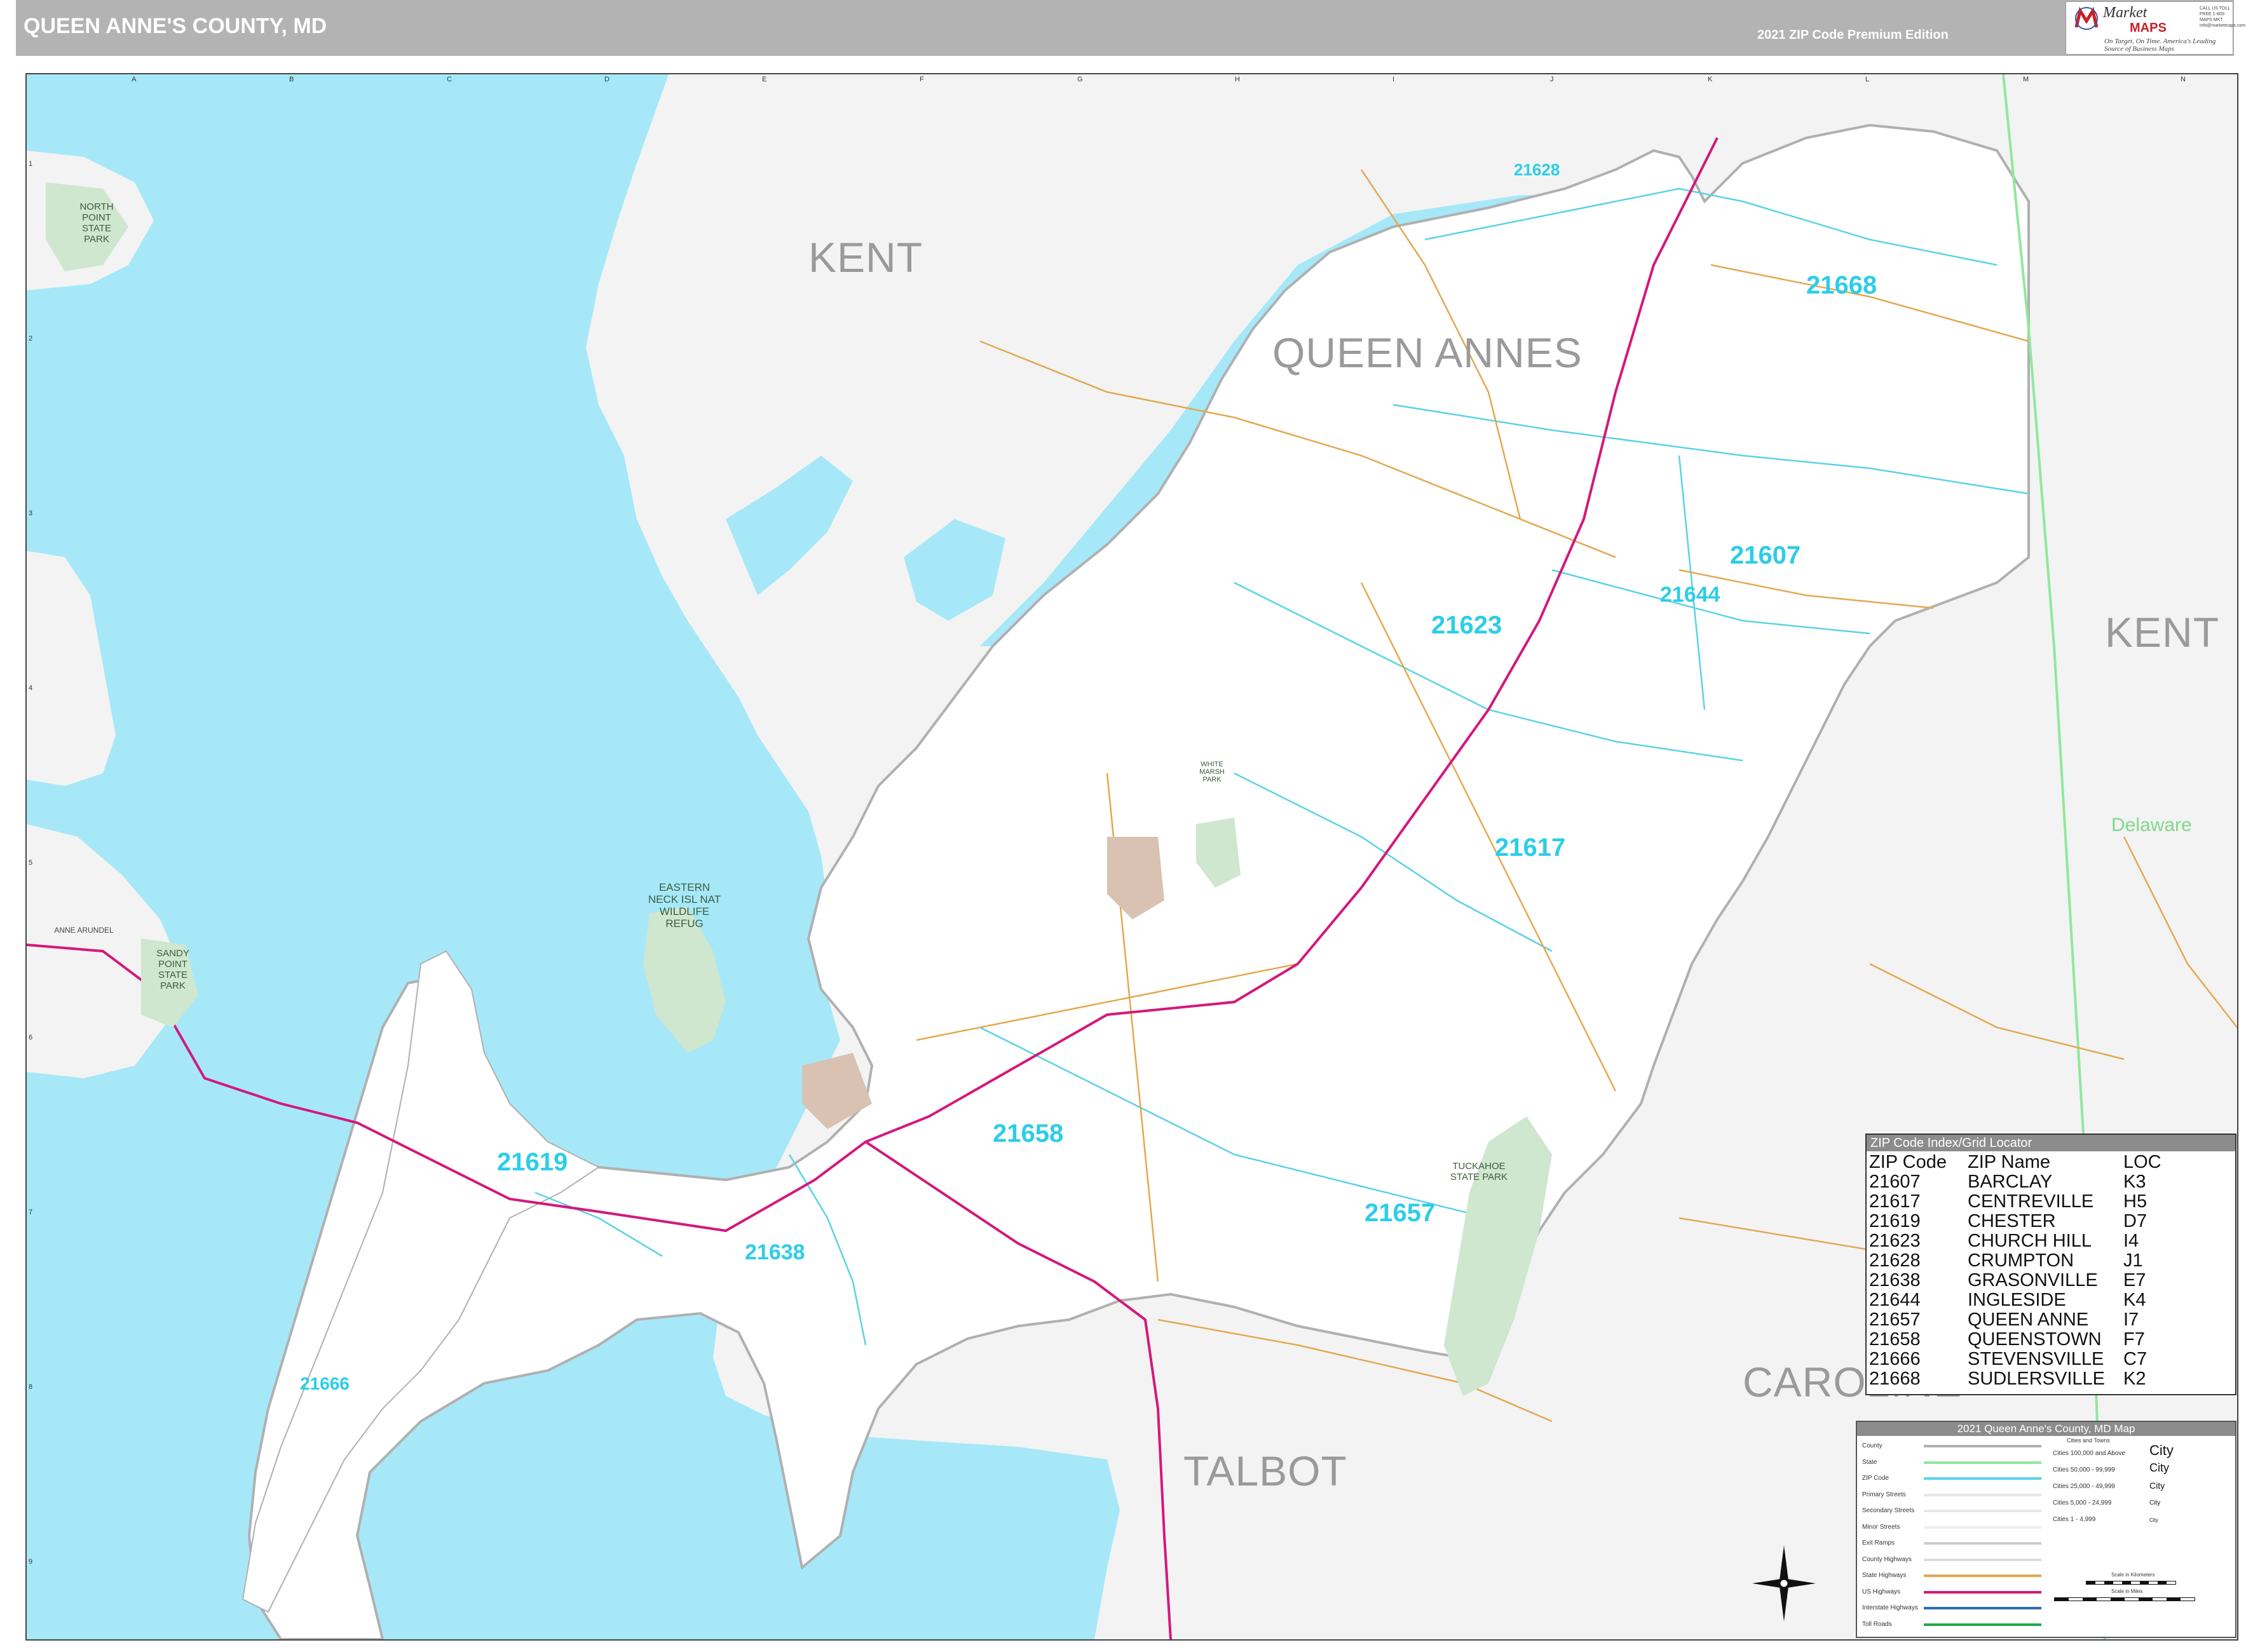  What do you see at coordinates (2084, 1470) in the screenshot?
I see `legend-city-label: Cities 50,000 - 99,999` at bounding box center [2084, 1470].